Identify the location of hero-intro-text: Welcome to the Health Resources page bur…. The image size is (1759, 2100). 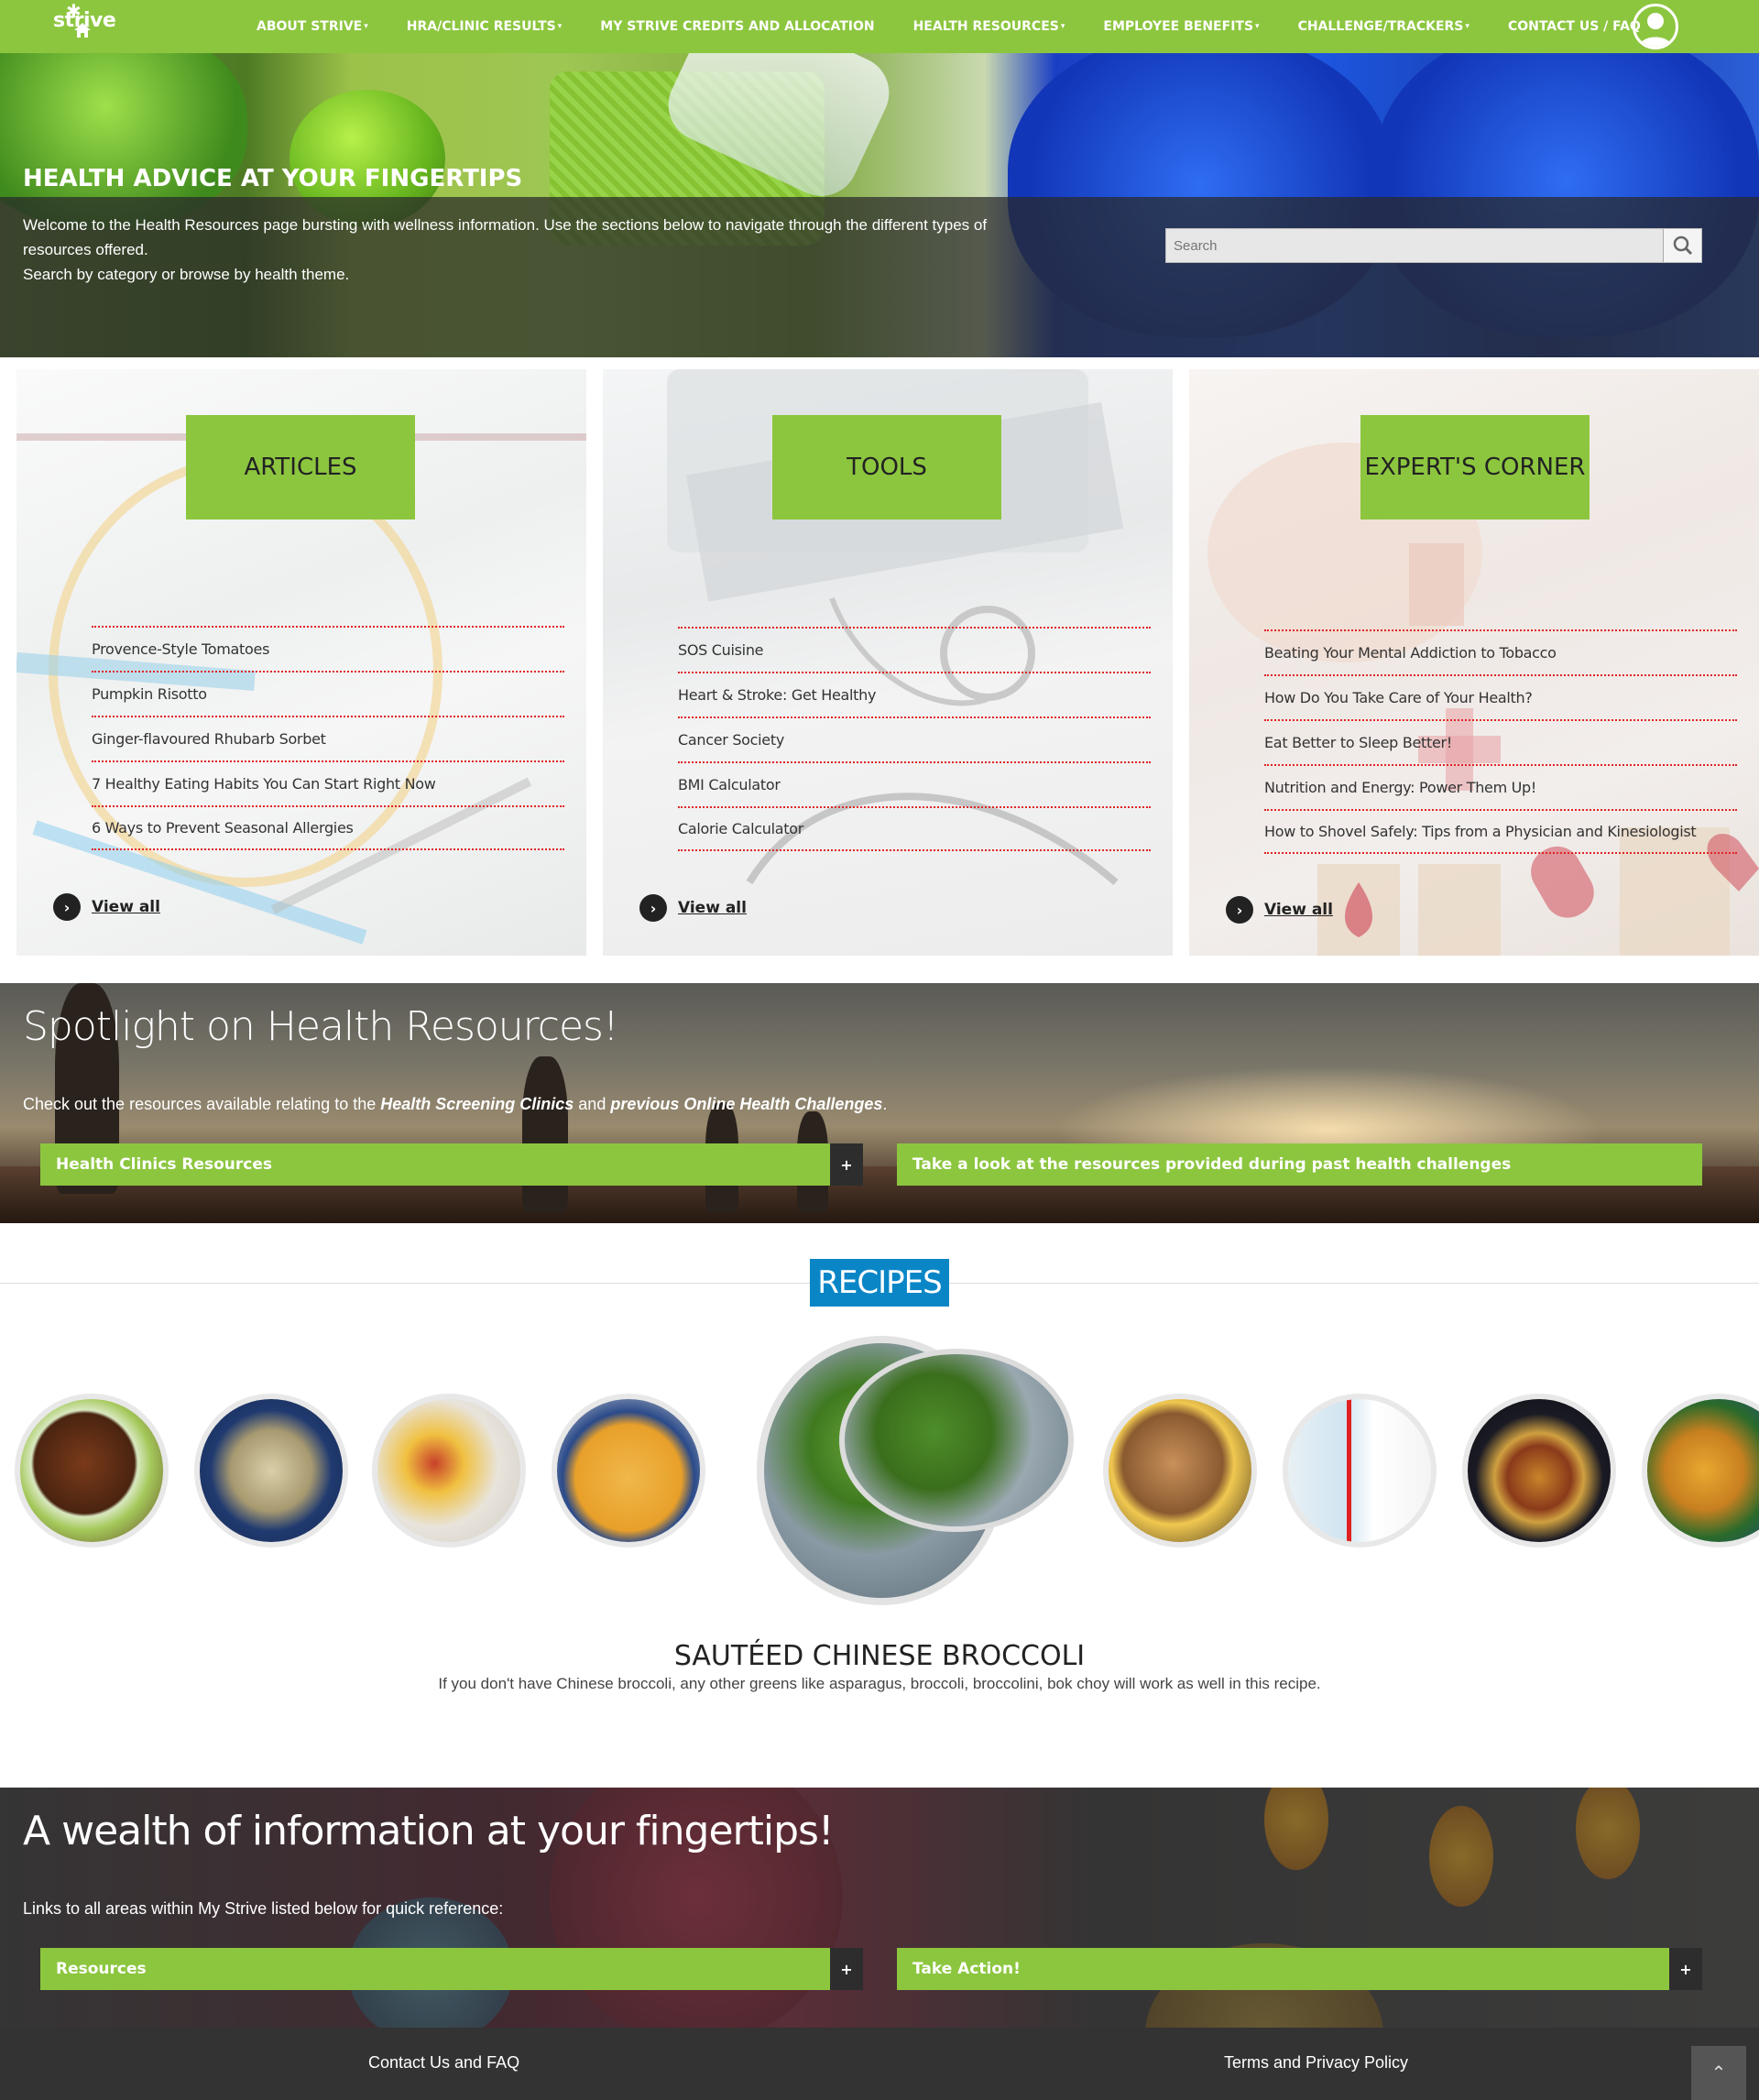
(505, 237).